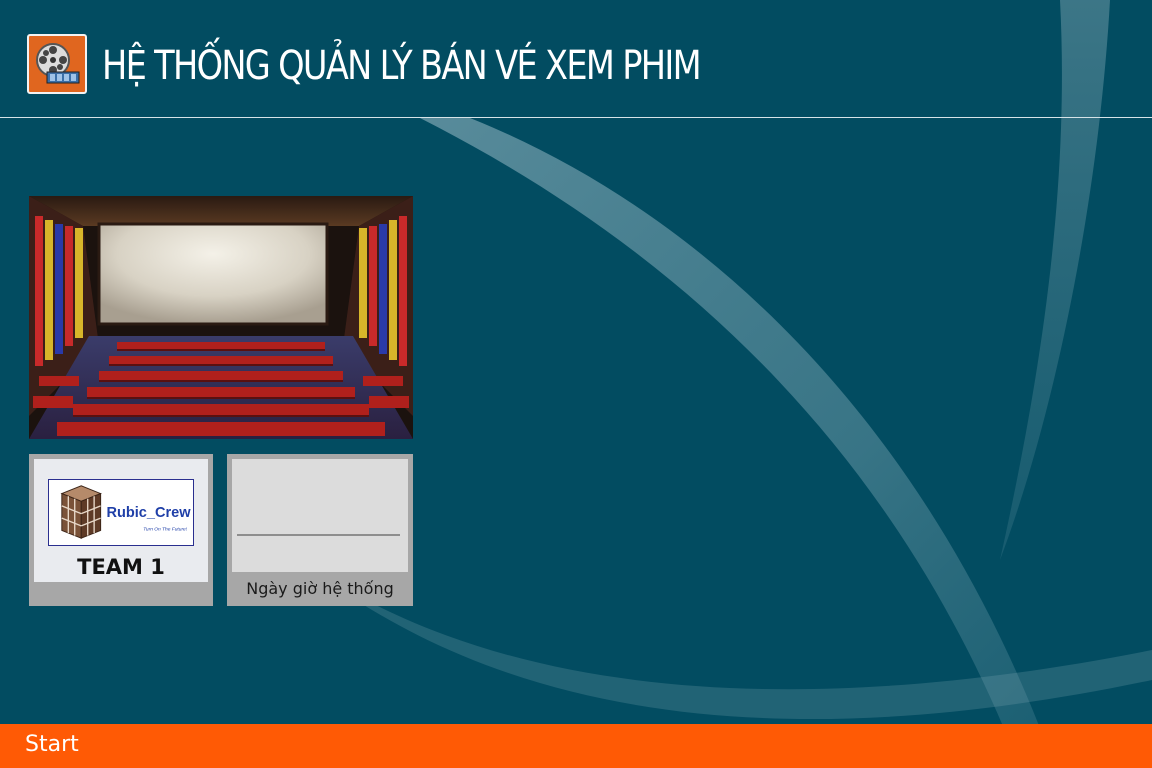 The width and height of the screenshot is (1152, 768). What do you see at coordinates (57, 64) in the screenshot?
I see `film-reel-icon` at bounding box center [57, 64].